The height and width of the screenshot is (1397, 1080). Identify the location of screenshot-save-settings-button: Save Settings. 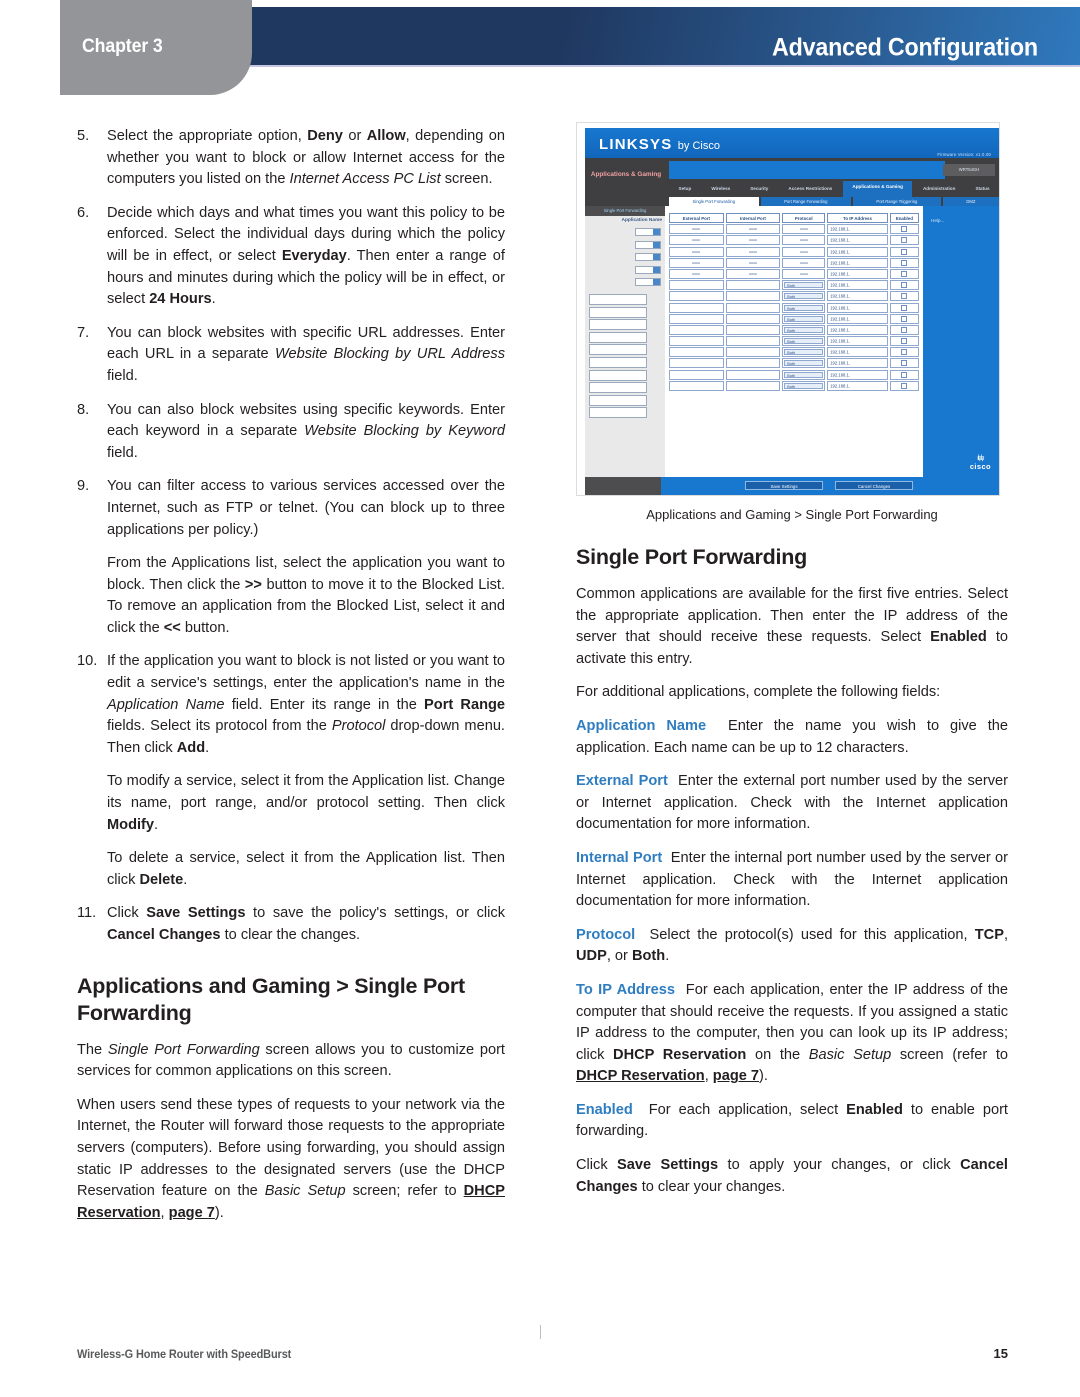
(784, 485).